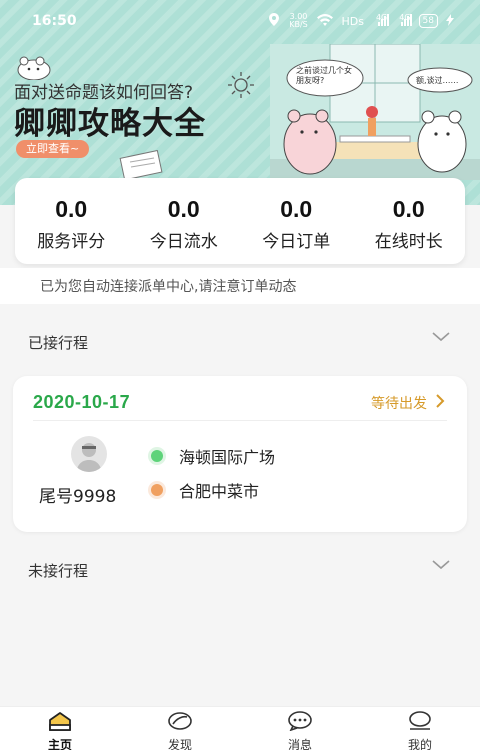  I want to click on tab-label: 我的, so click(419, 744).